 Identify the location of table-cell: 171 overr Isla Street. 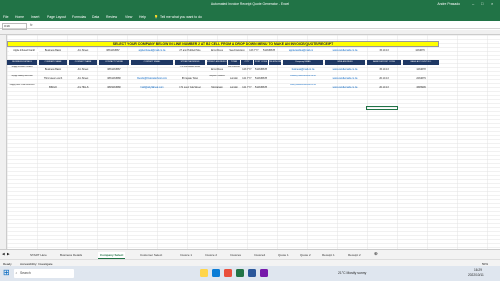
(190, 87).